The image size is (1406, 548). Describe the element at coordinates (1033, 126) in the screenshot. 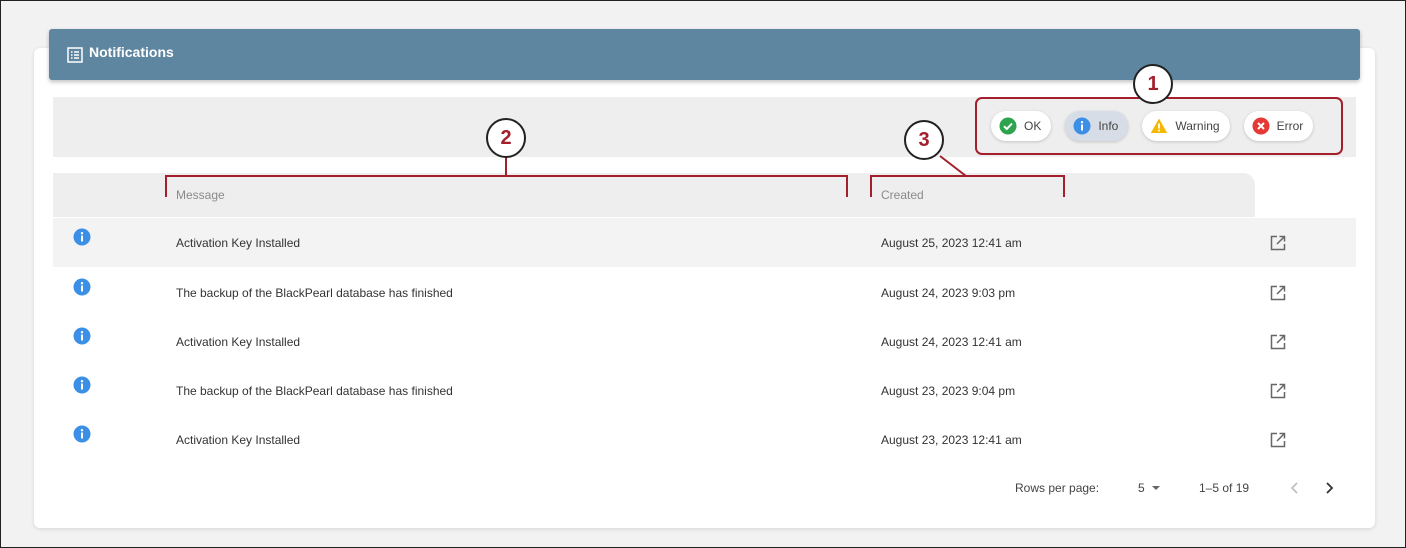

I see `filter-ok-label: OK` at that location.